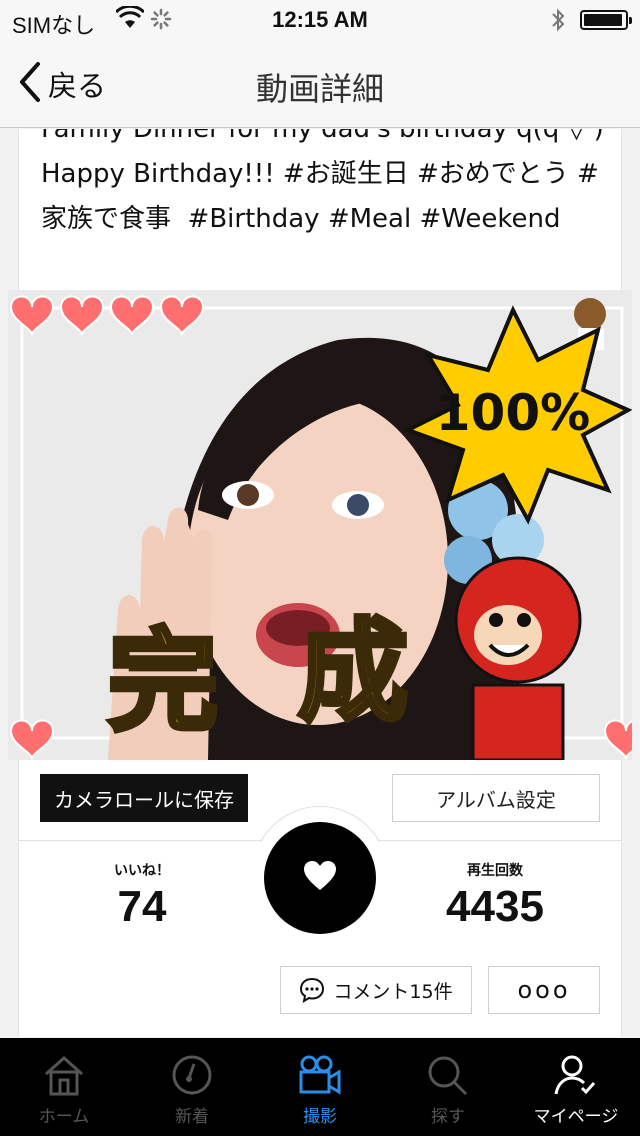  I want to click on bluetooth-icon, so click(558, 22).